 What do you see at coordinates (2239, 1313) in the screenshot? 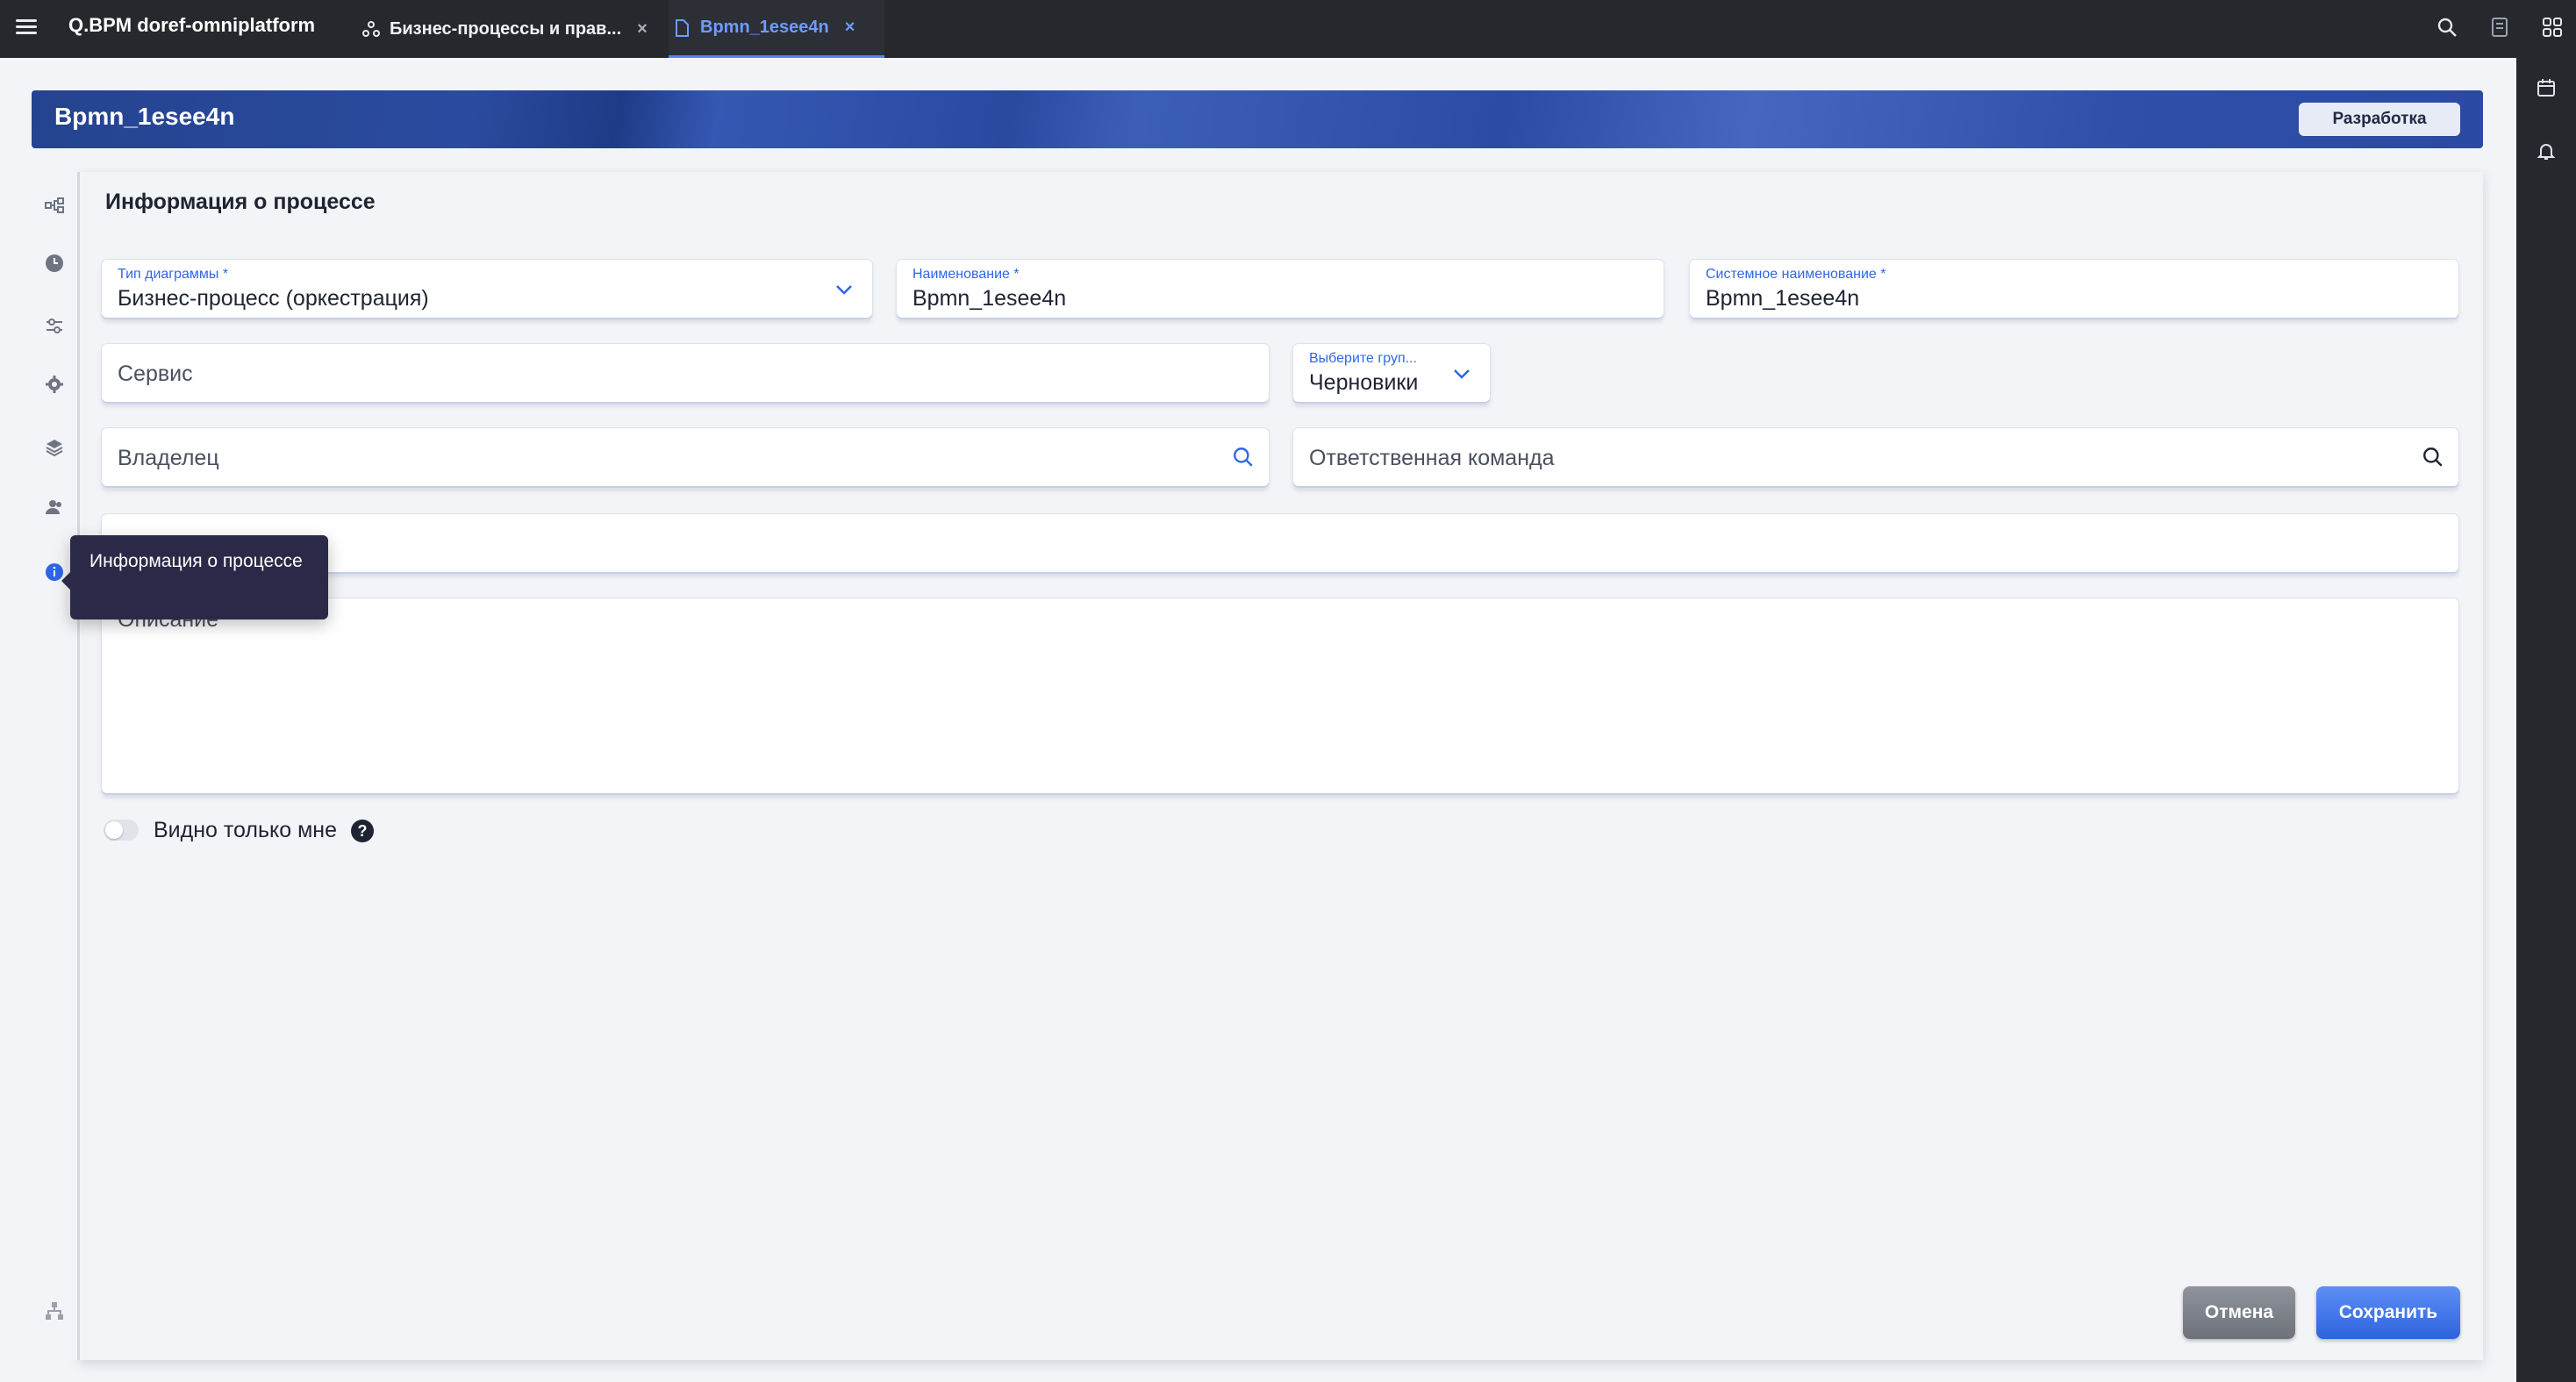
I see `cancel-button: Отмена` at bounding box center [2239, 1313].